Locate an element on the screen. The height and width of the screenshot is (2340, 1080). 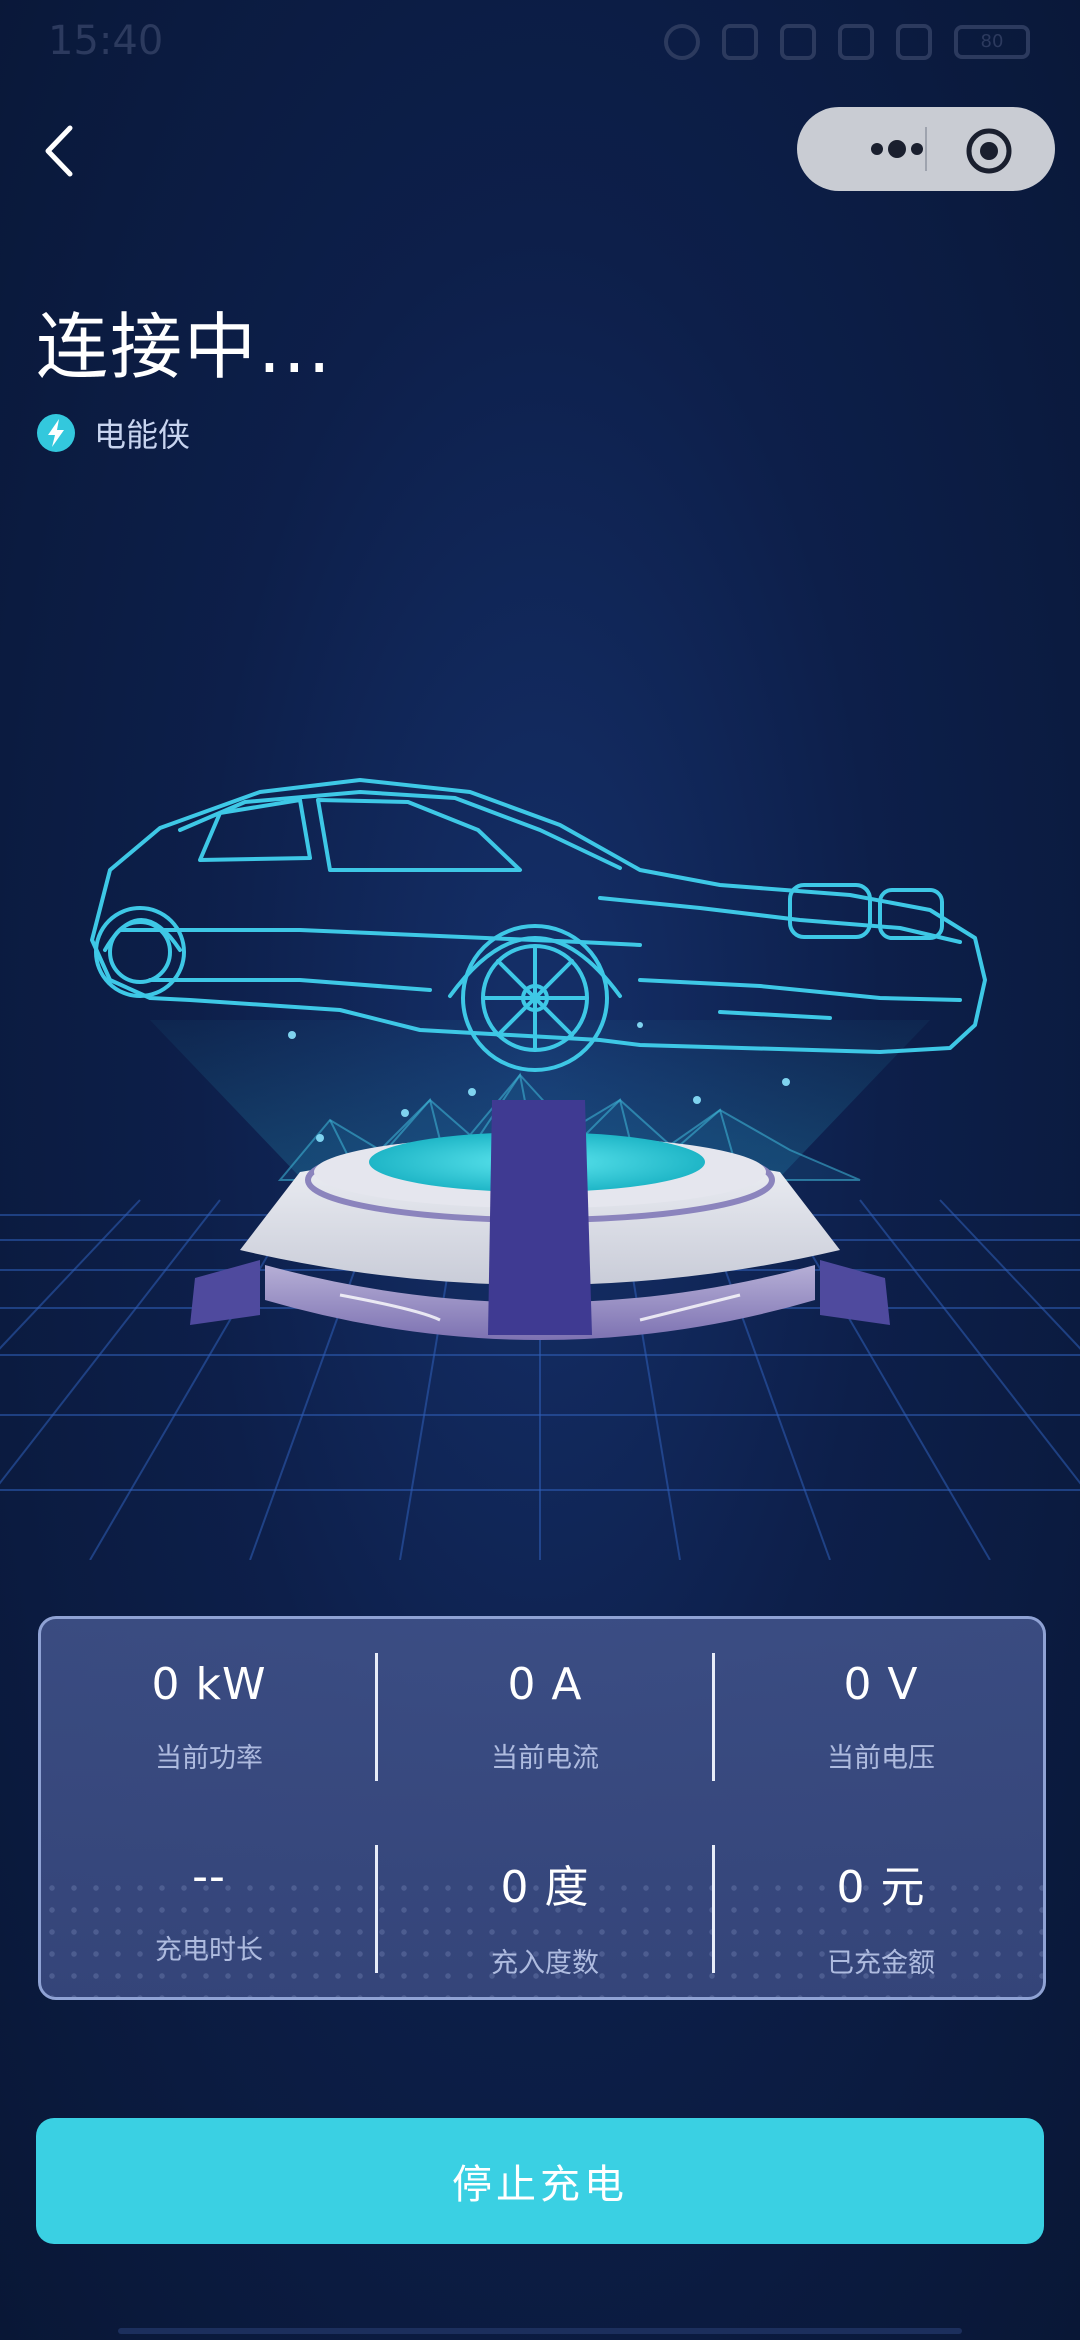
stat-power-value: 0 kW is located at coordinates (209, 1684).